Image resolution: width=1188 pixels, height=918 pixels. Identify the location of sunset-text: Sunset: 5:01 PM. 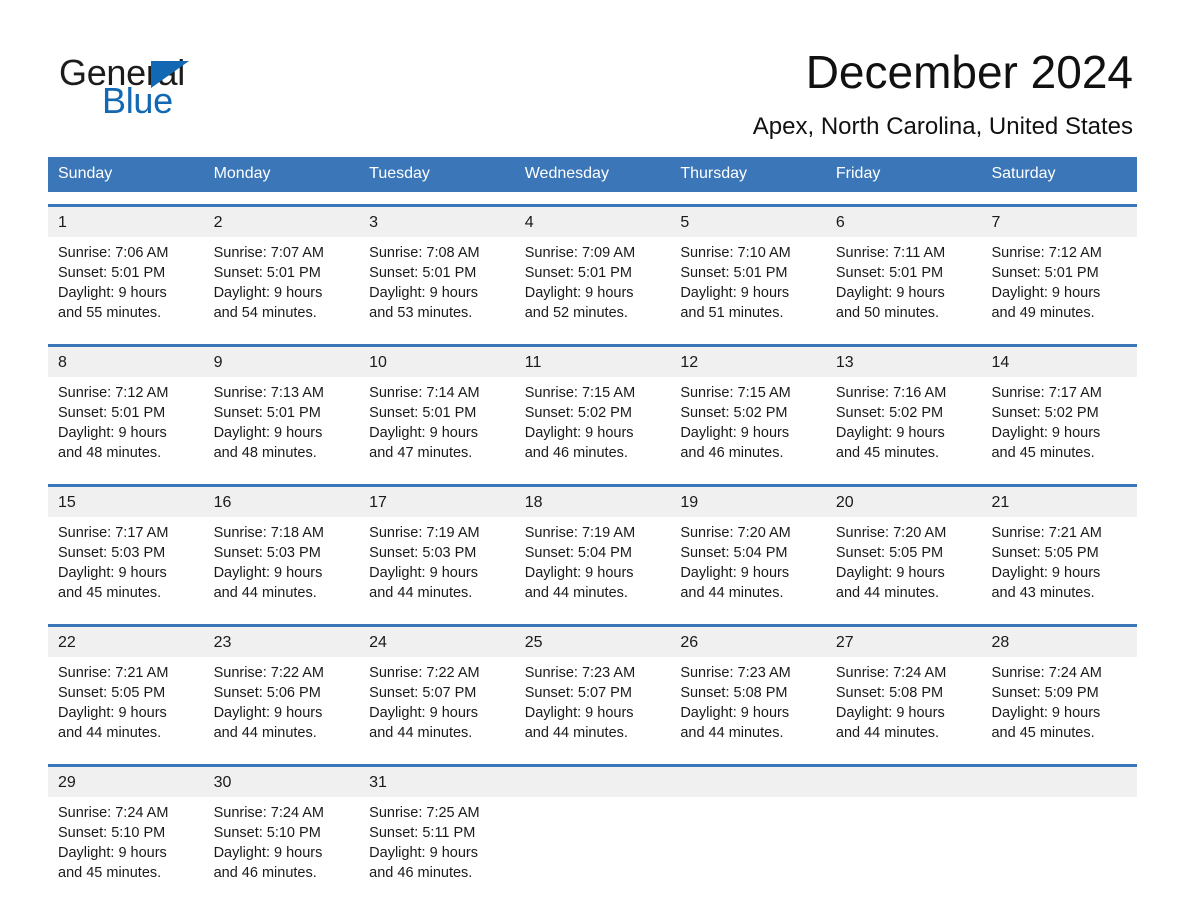
(267, 413).